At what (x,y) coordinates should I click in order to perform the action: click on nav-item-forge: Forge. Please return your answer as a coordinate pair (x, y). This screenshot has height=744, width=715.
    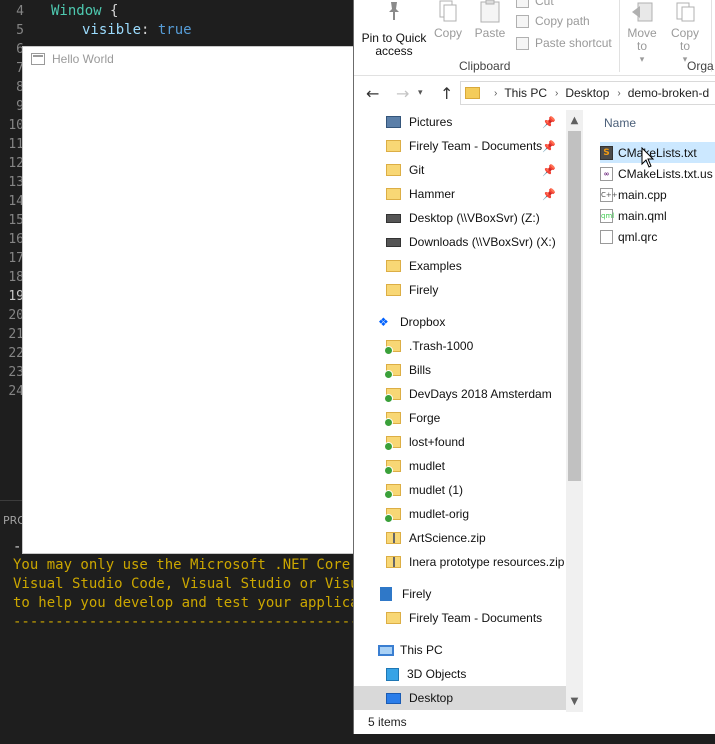
    Looking at the image, I should click on (412, 418).